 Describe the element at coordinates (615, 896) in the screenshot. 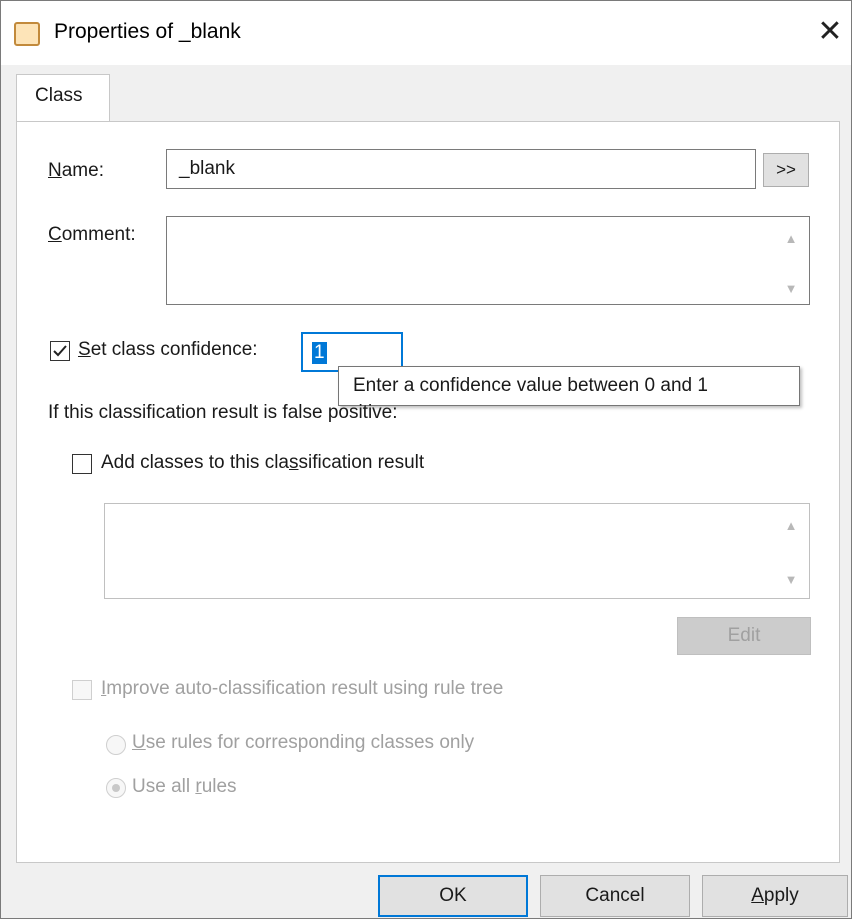

I see `cancel-button: Cancel` at that location.